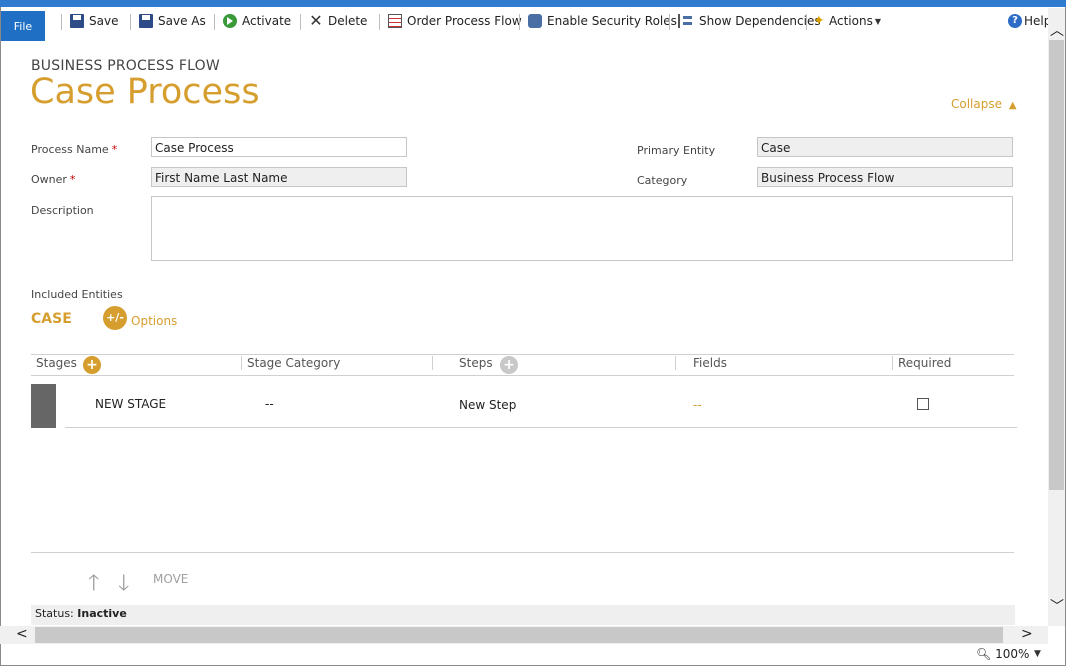  I want to click on category-label: Category, so click(662, 180).